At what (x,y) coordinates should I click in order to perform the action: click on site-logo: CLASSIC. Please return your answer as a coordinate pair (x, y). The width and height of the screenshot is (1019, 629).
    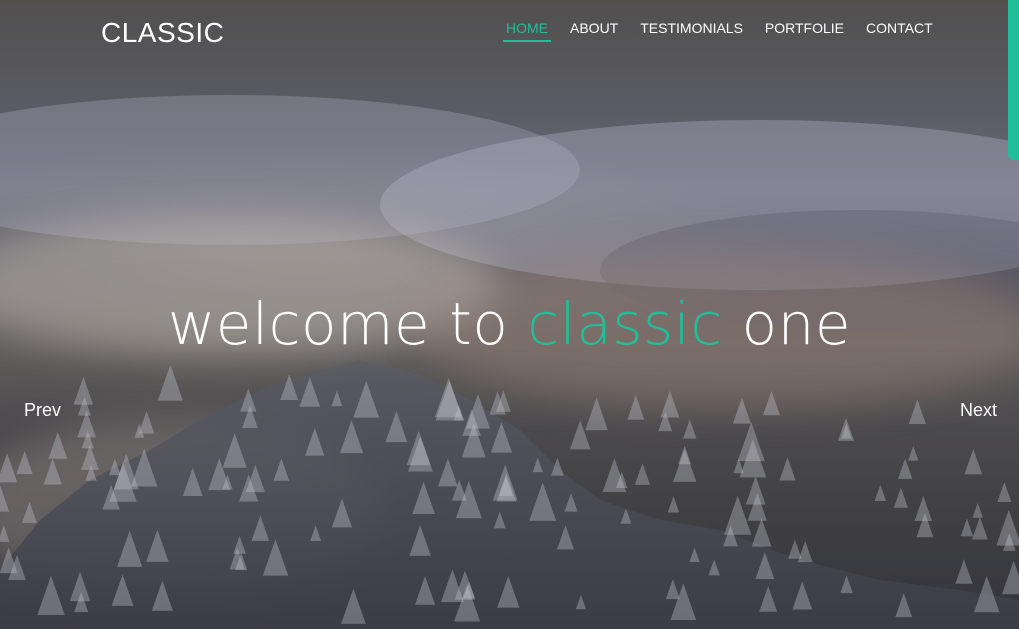
    Looking at the image, I should click on (162, 33).